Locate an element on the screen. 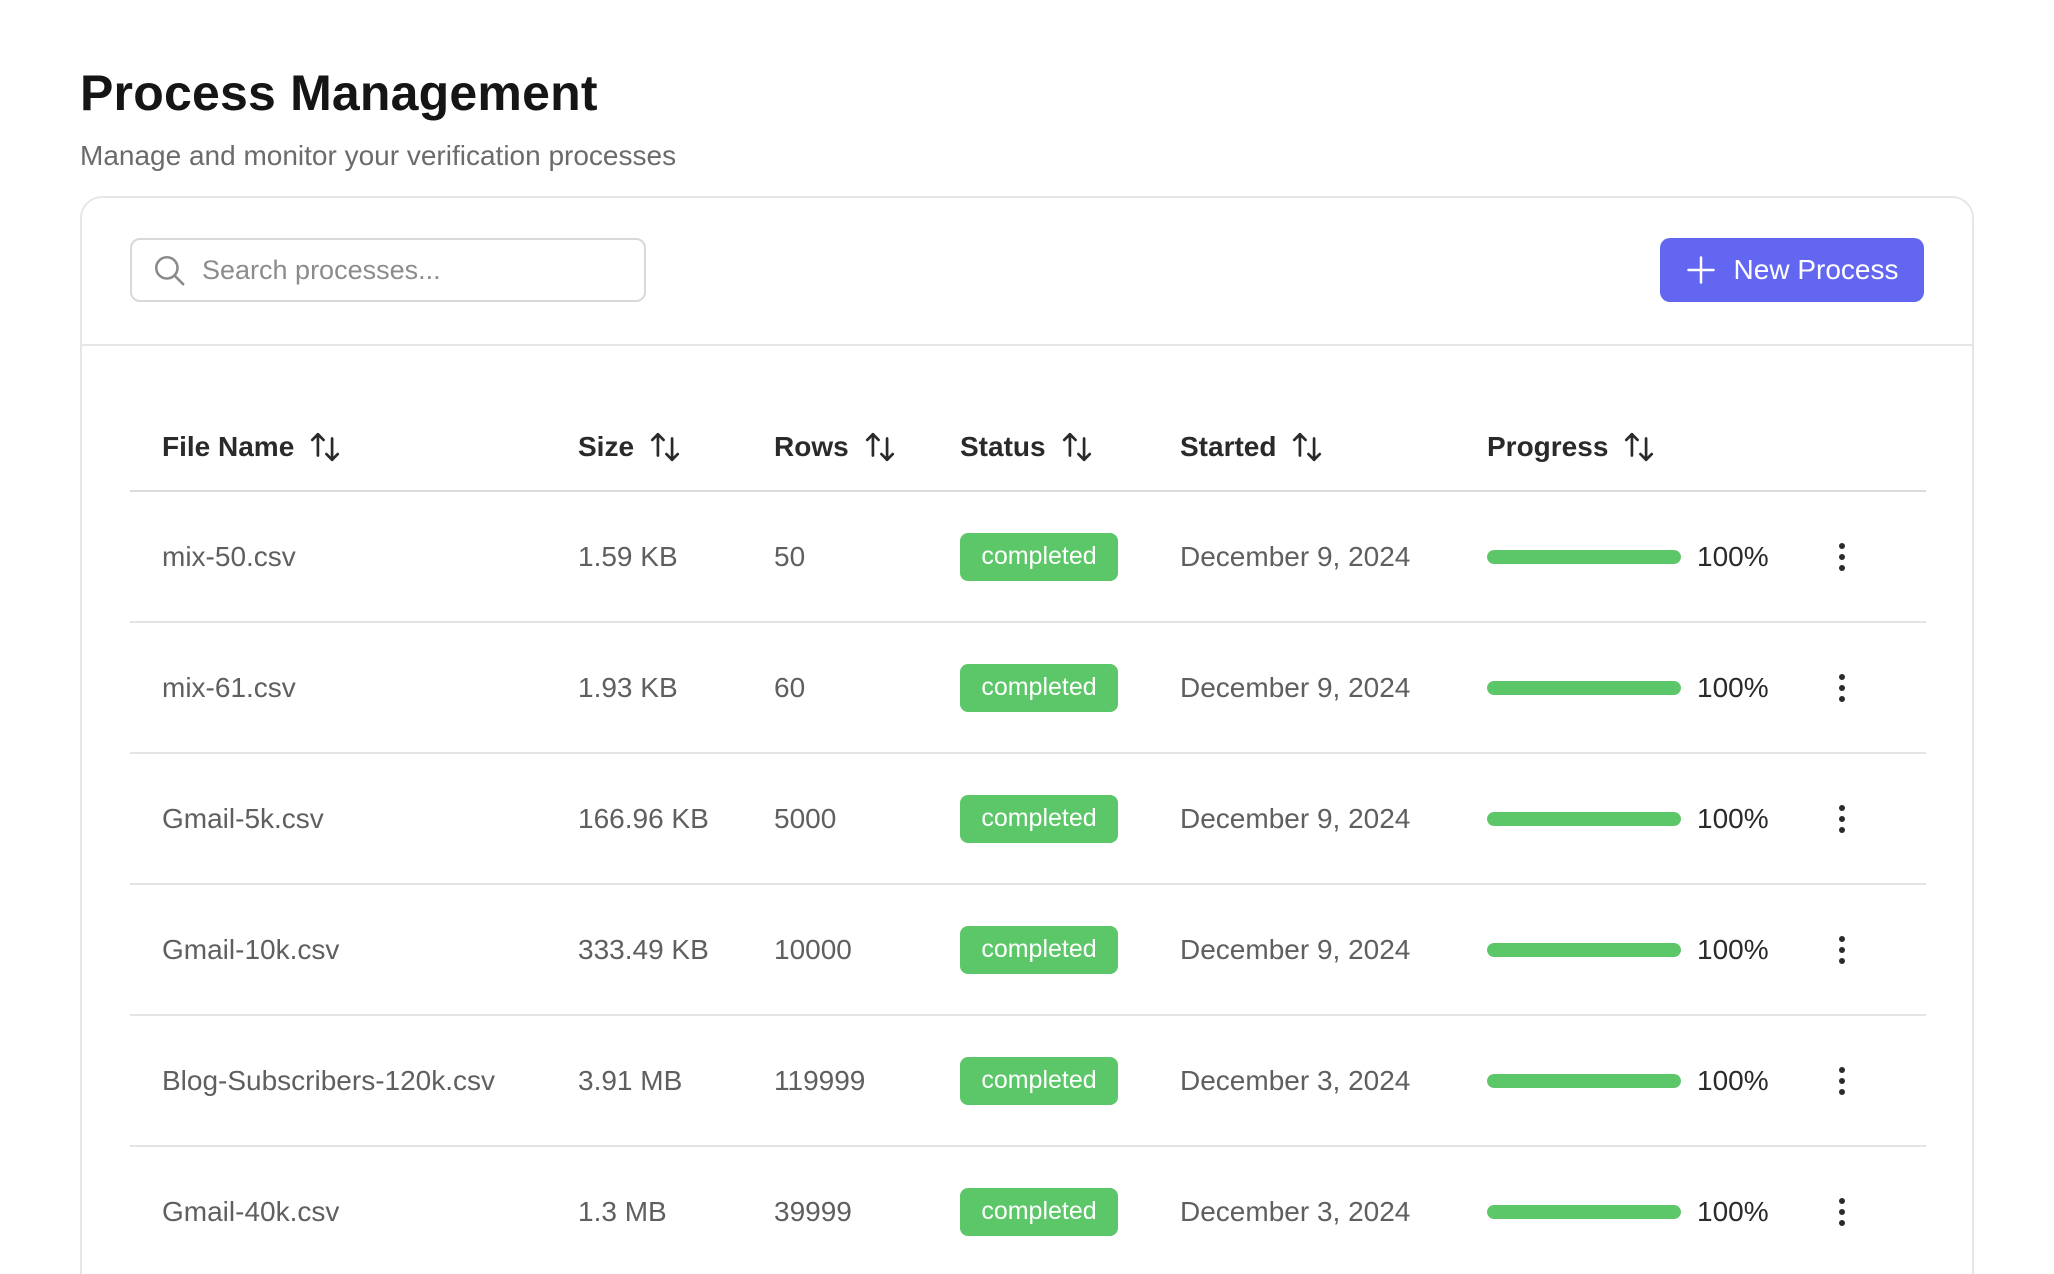 This screenshot has height=1274, width=2054. column-header-name: File Name is located at coordinates (252, 447).